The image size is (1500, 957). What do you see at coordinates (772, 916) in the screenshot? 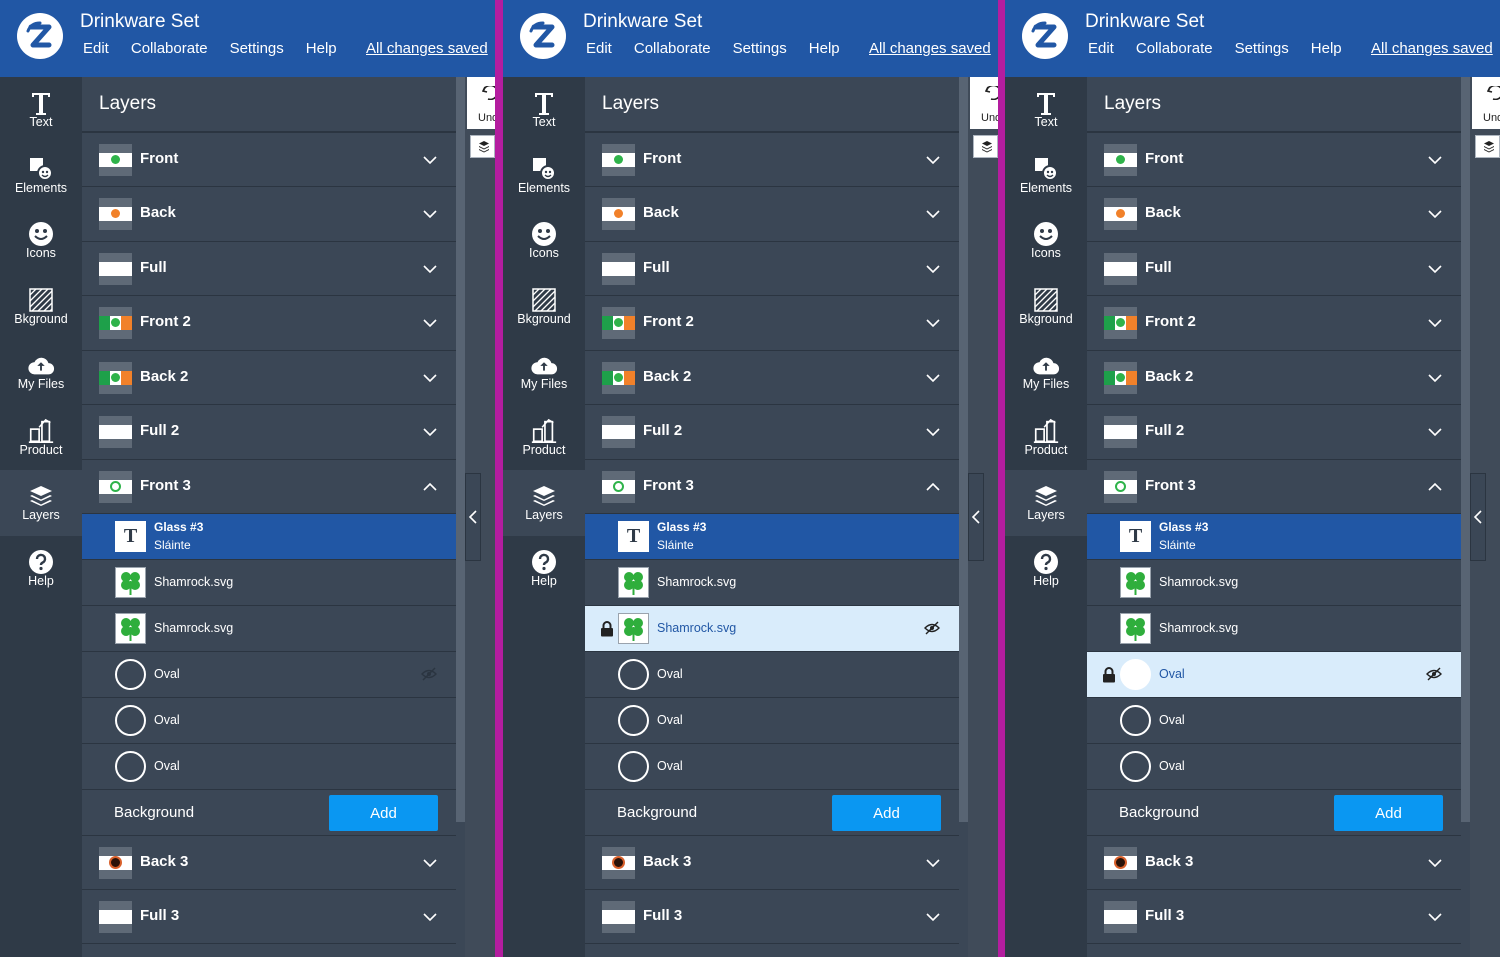
I see `layer-group-row: Full 3` at bounding box center [772, 916].